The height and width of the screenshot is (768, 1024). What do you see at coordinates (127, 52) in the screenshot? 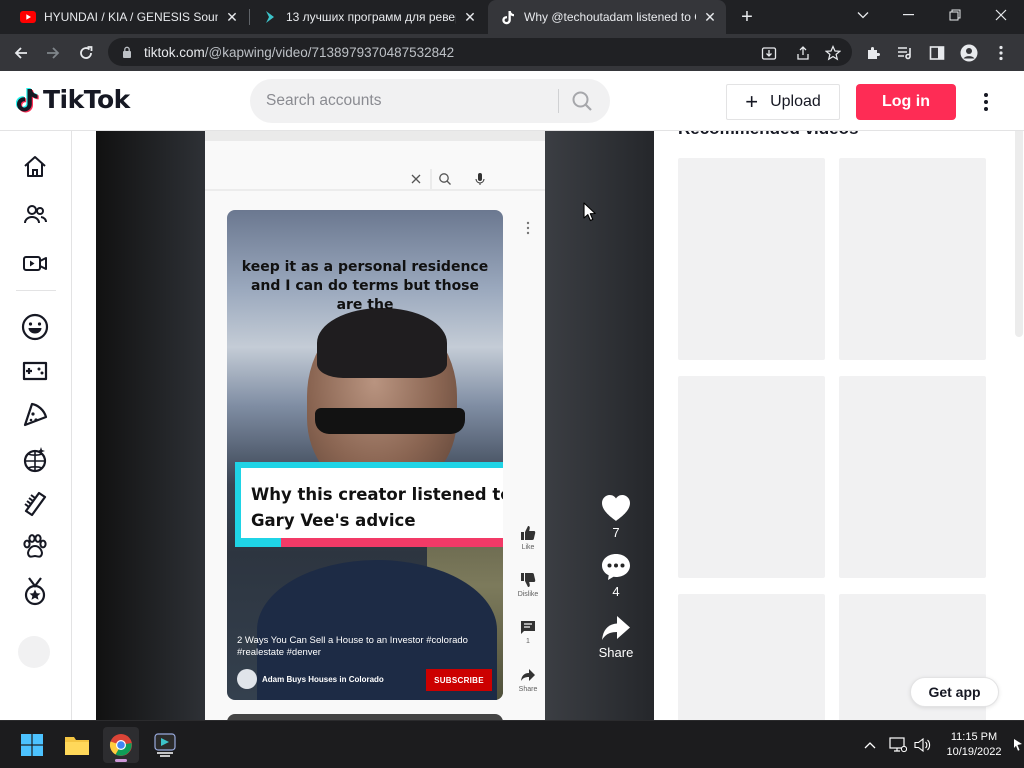
I see `lock-icon` at bounding box center [127, 52].